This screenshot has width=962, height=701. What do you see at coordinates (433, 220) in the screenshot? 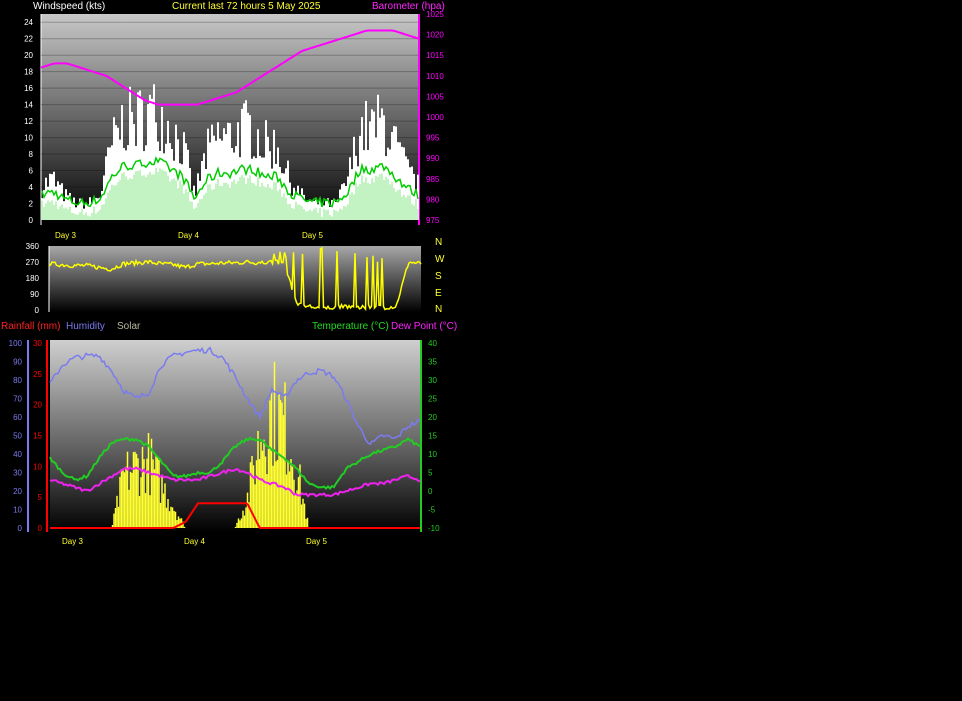
I see `barometer-tick-label: 975` at bounding box center [433, 220].